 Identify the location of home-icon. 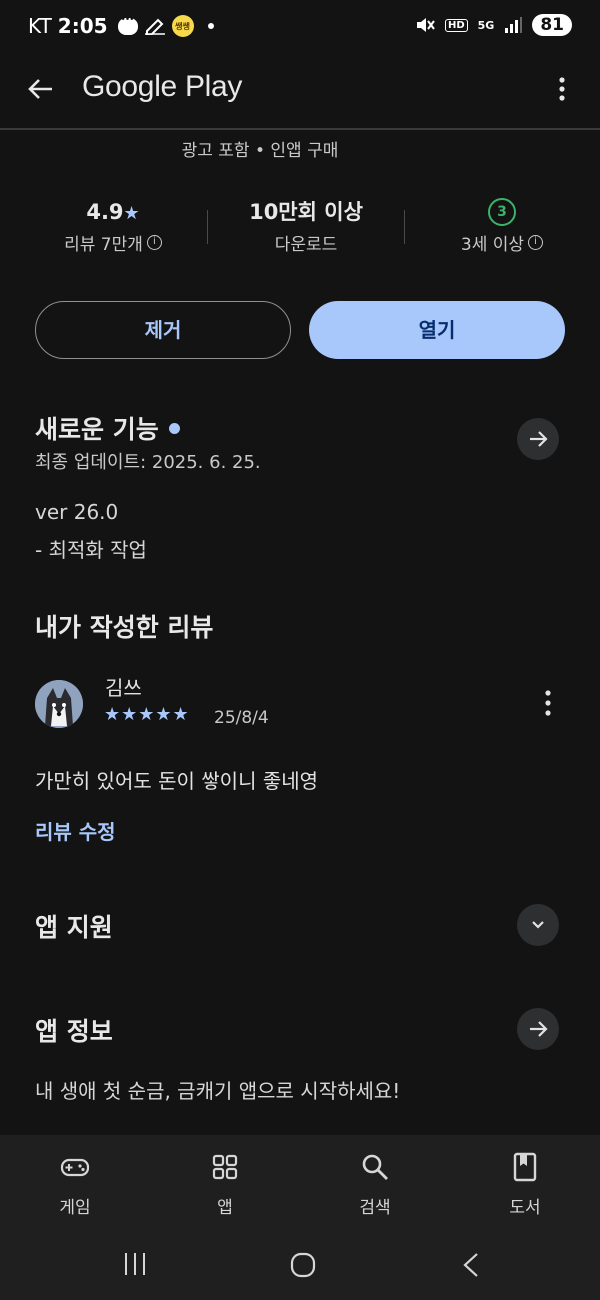
(303, 1267).